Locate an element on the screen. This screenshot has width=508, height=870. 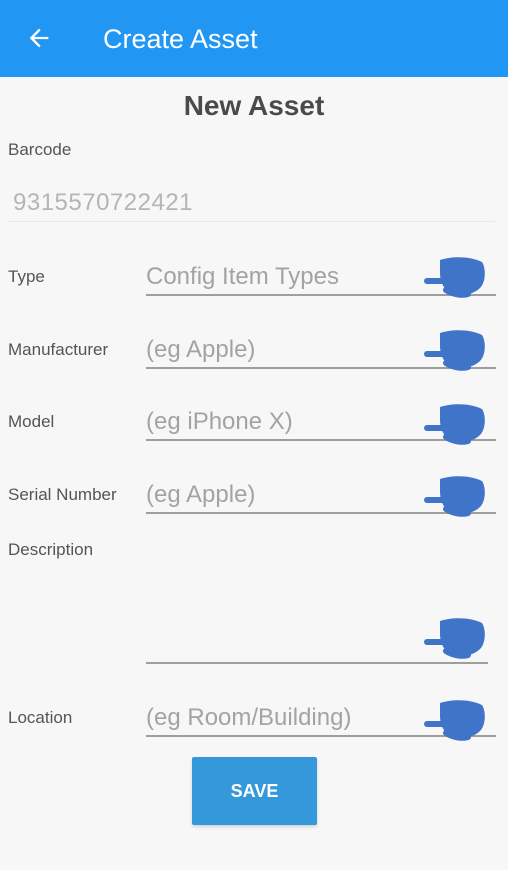
save-button: SAVE is located at coordinates (254, 791).